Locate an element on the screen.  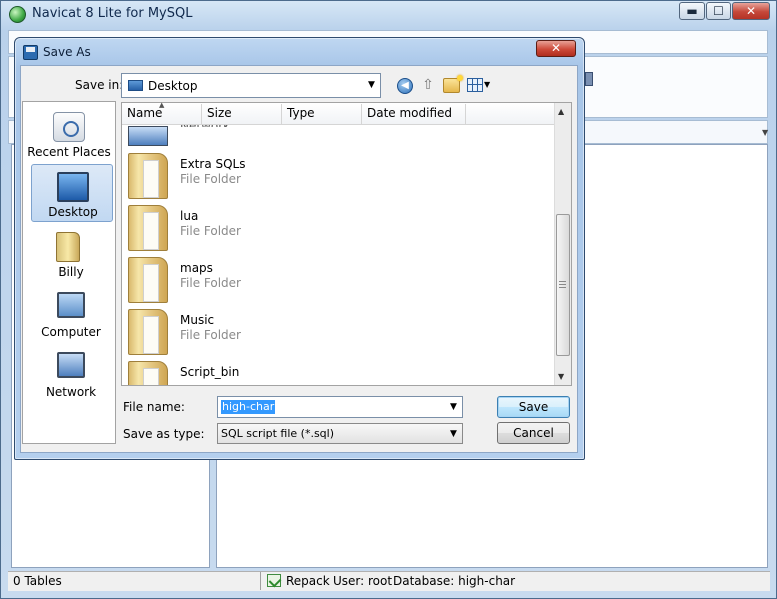
cancel-button: Cancel is located at coordinates (533, 433).